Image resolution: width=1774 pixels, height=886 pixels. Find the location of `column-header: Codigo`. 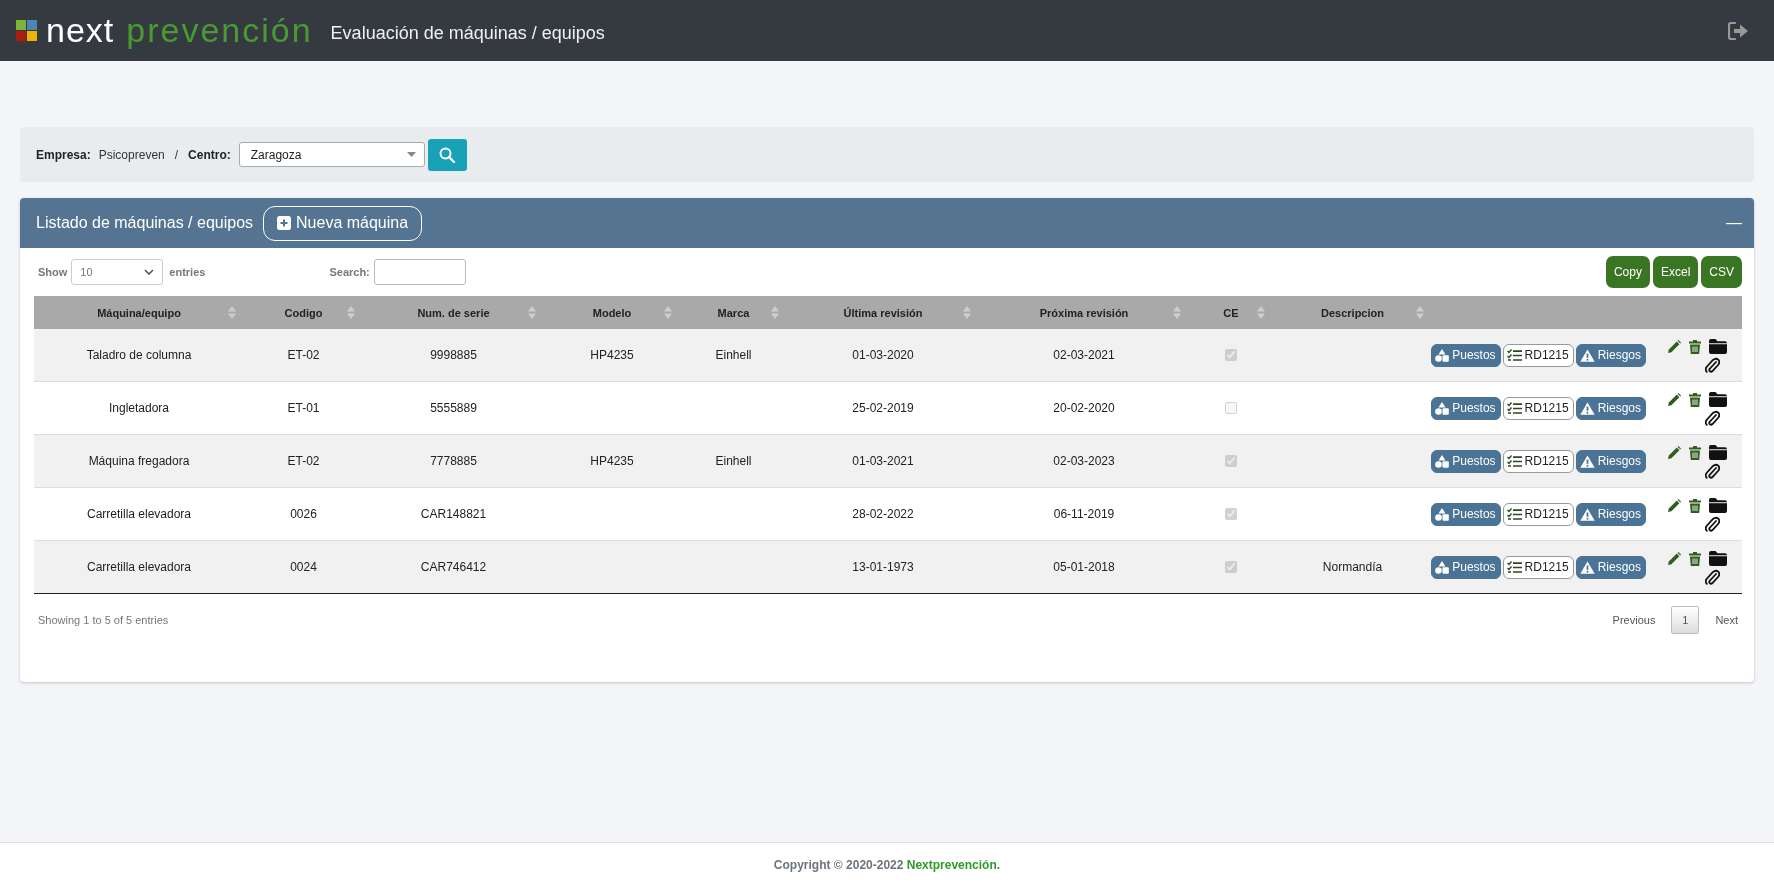

column-header: Codigo is located at coordinates (303, 312).